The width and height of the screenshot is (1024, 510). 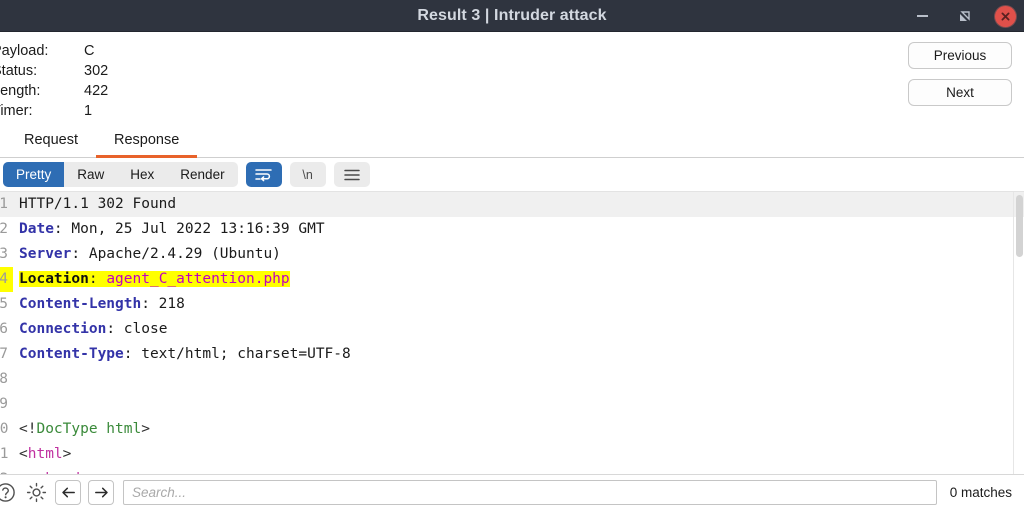 I want to click on line-number: 10, so click(x=4, y=429).